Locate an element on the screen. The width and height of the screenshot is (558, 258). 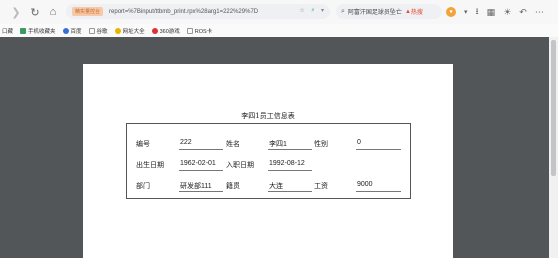
search-box: ⌕ 阿富汗国足球员坠亡 ▲ 热搜 is located at coordinates (389, 11).